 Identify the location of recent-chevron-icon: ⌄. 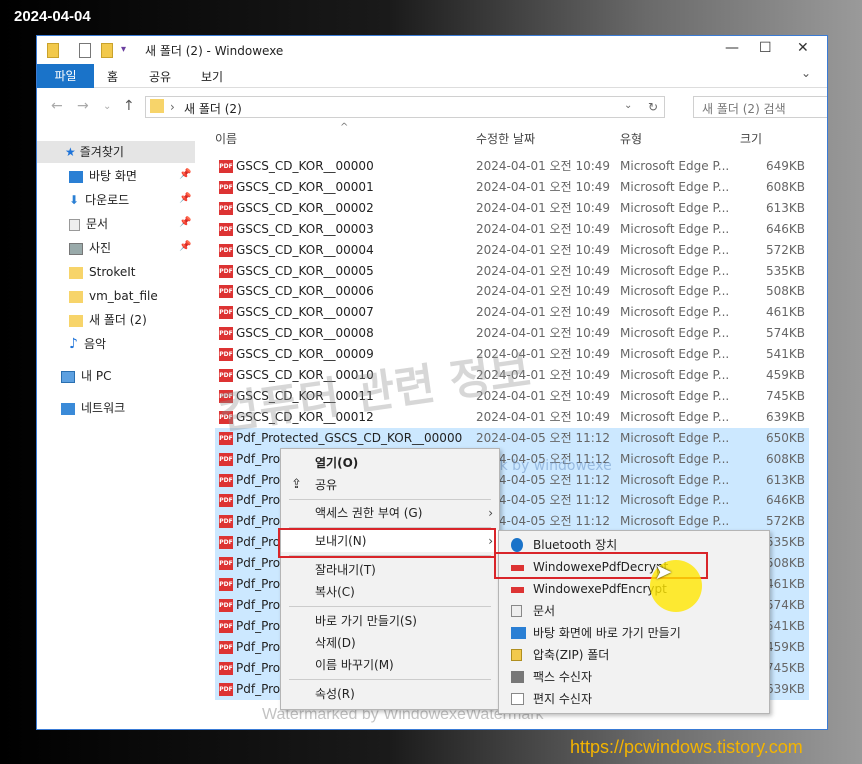
(107, 106).